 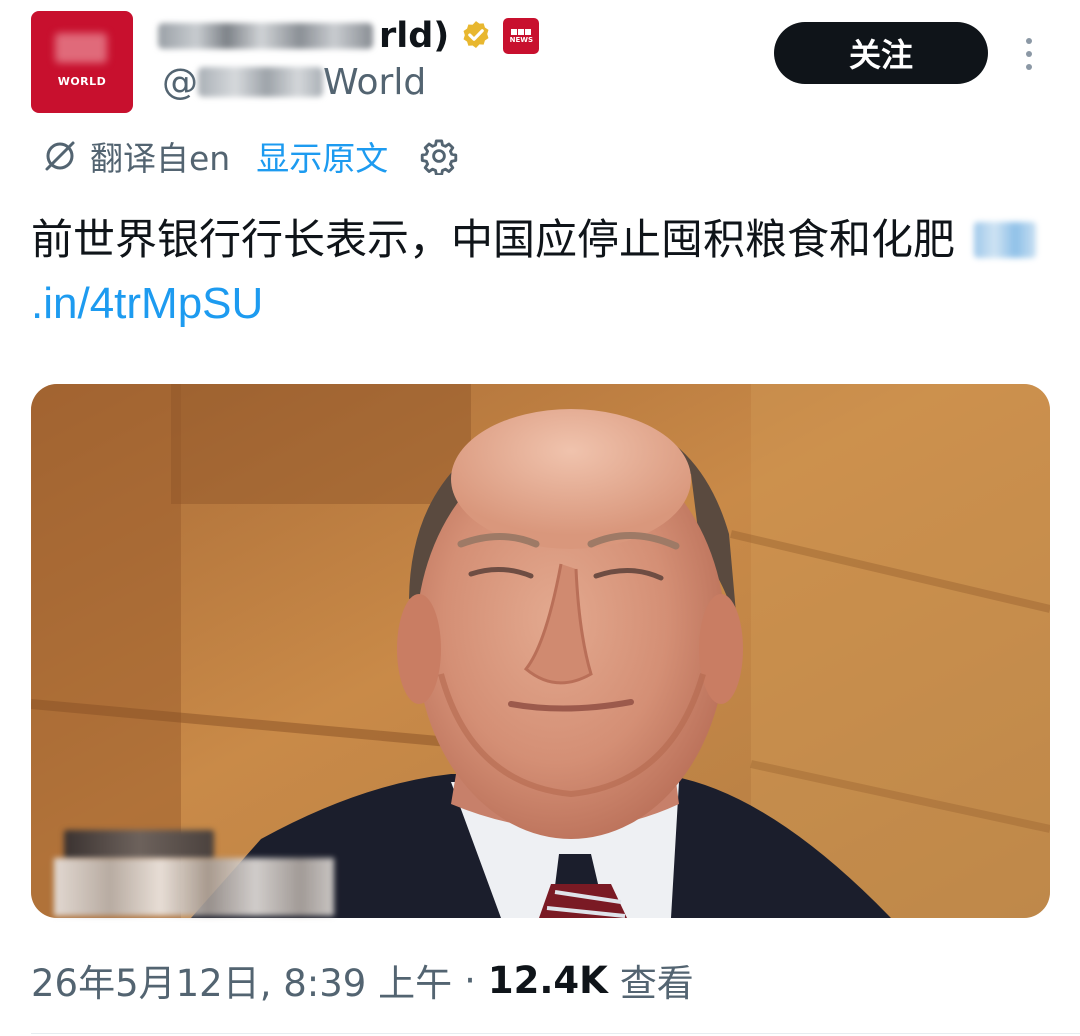 What do you see at coordinates (60, 156) in the screenshot?
I see `translate-icon` at bounding box center [60, 156].